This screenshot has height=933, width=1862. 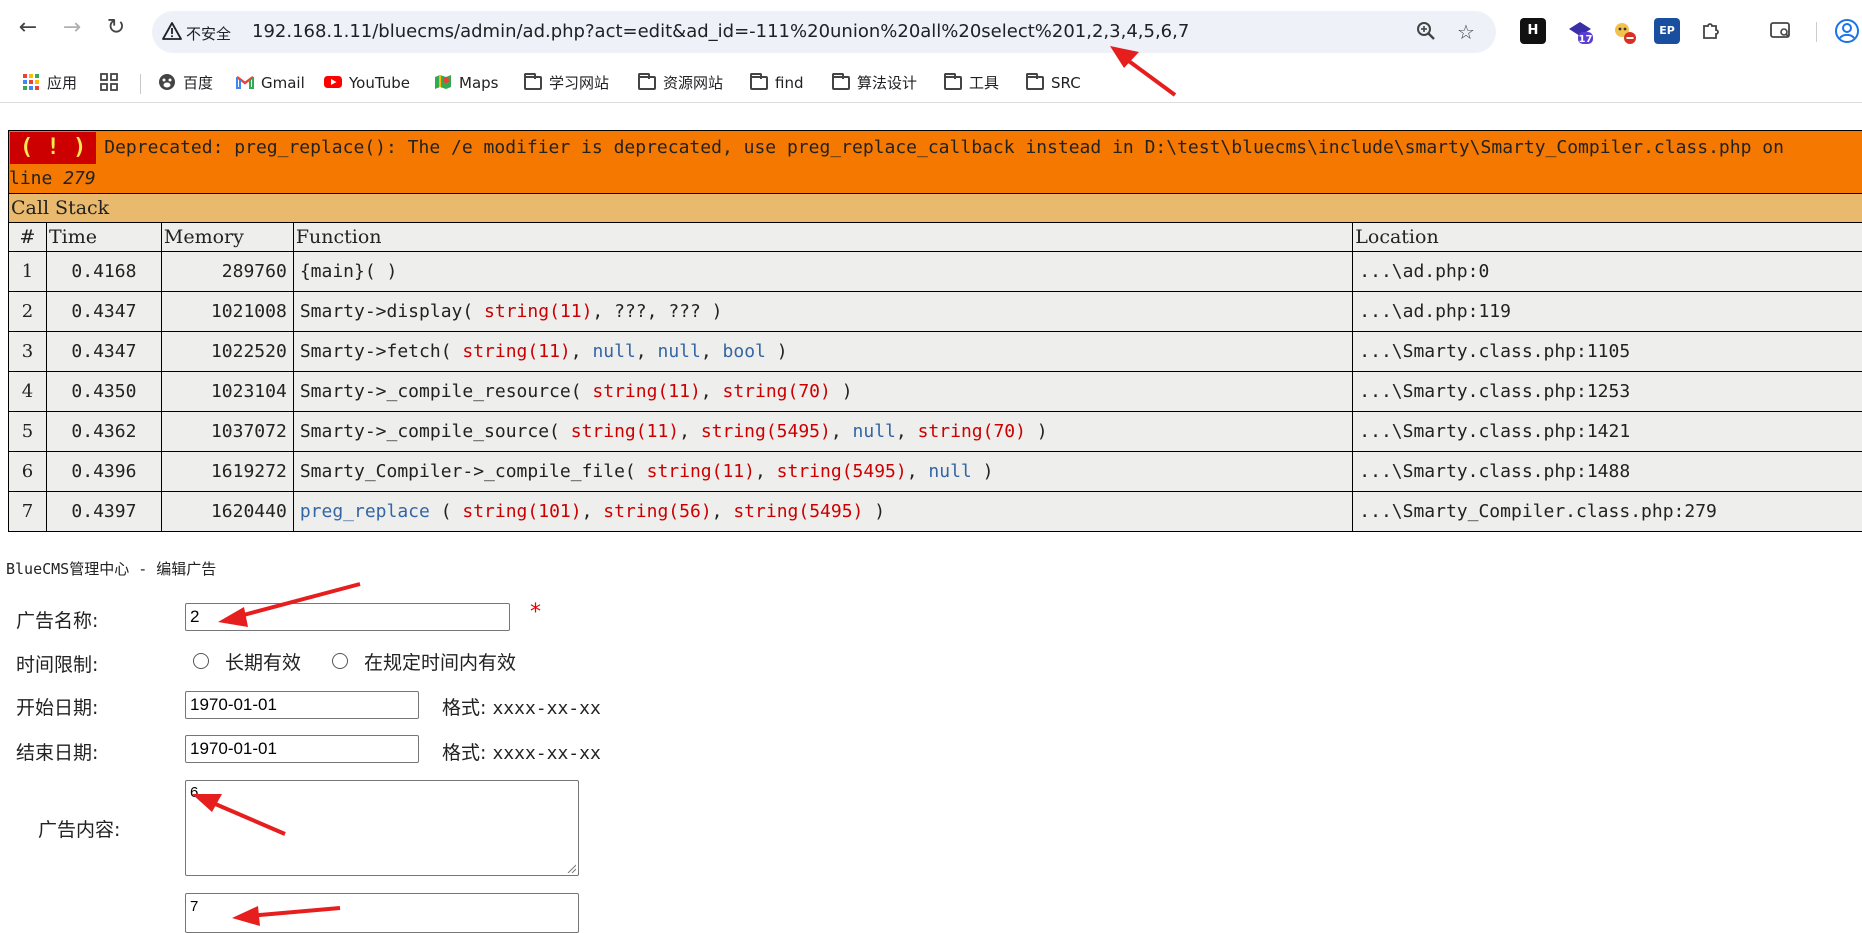 I want to click on maps-icon, so click(x=443, y=82).